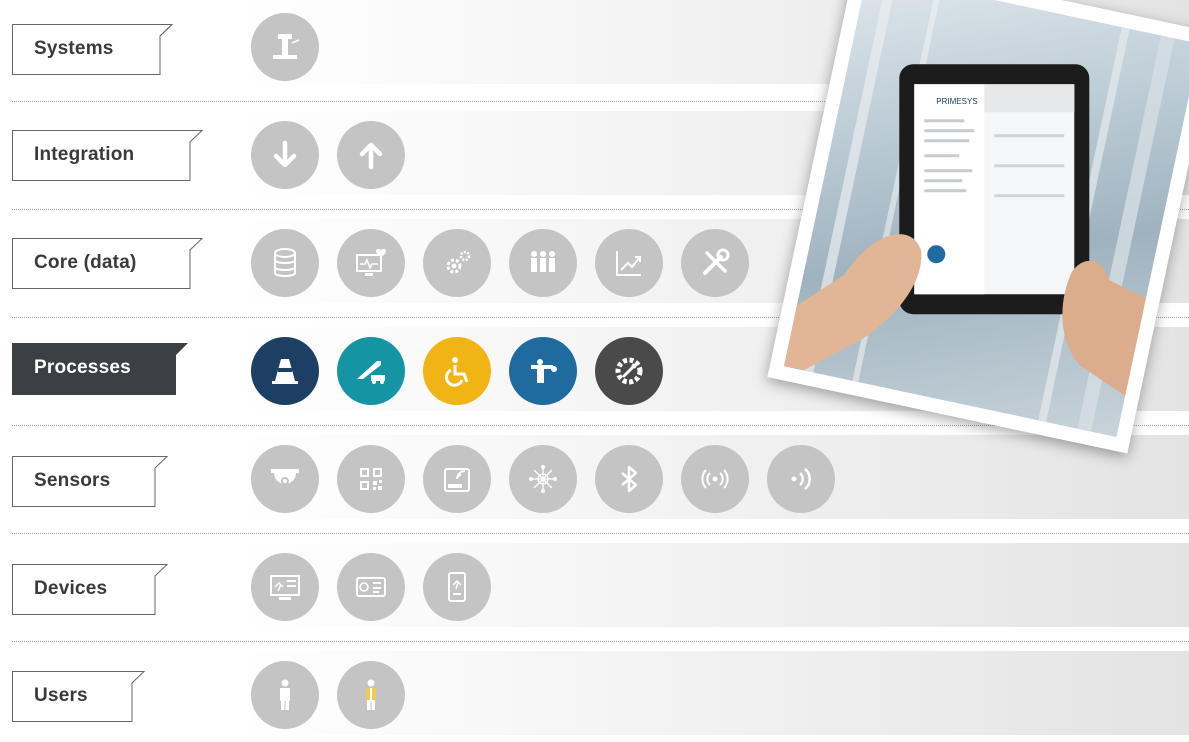 This screenshot has height=742, width=1189. I want to click on row-label-text: Processes, so click(82, 367).